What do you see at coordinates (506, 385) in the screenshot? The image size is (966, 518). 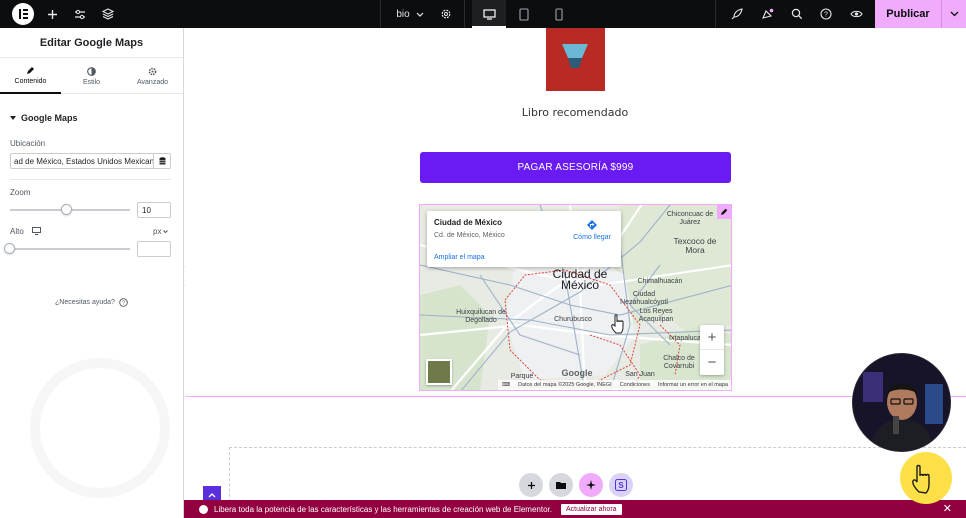 I see `keyboard-shortcuts-icon: ⌨` at bounding box center [506, 385].